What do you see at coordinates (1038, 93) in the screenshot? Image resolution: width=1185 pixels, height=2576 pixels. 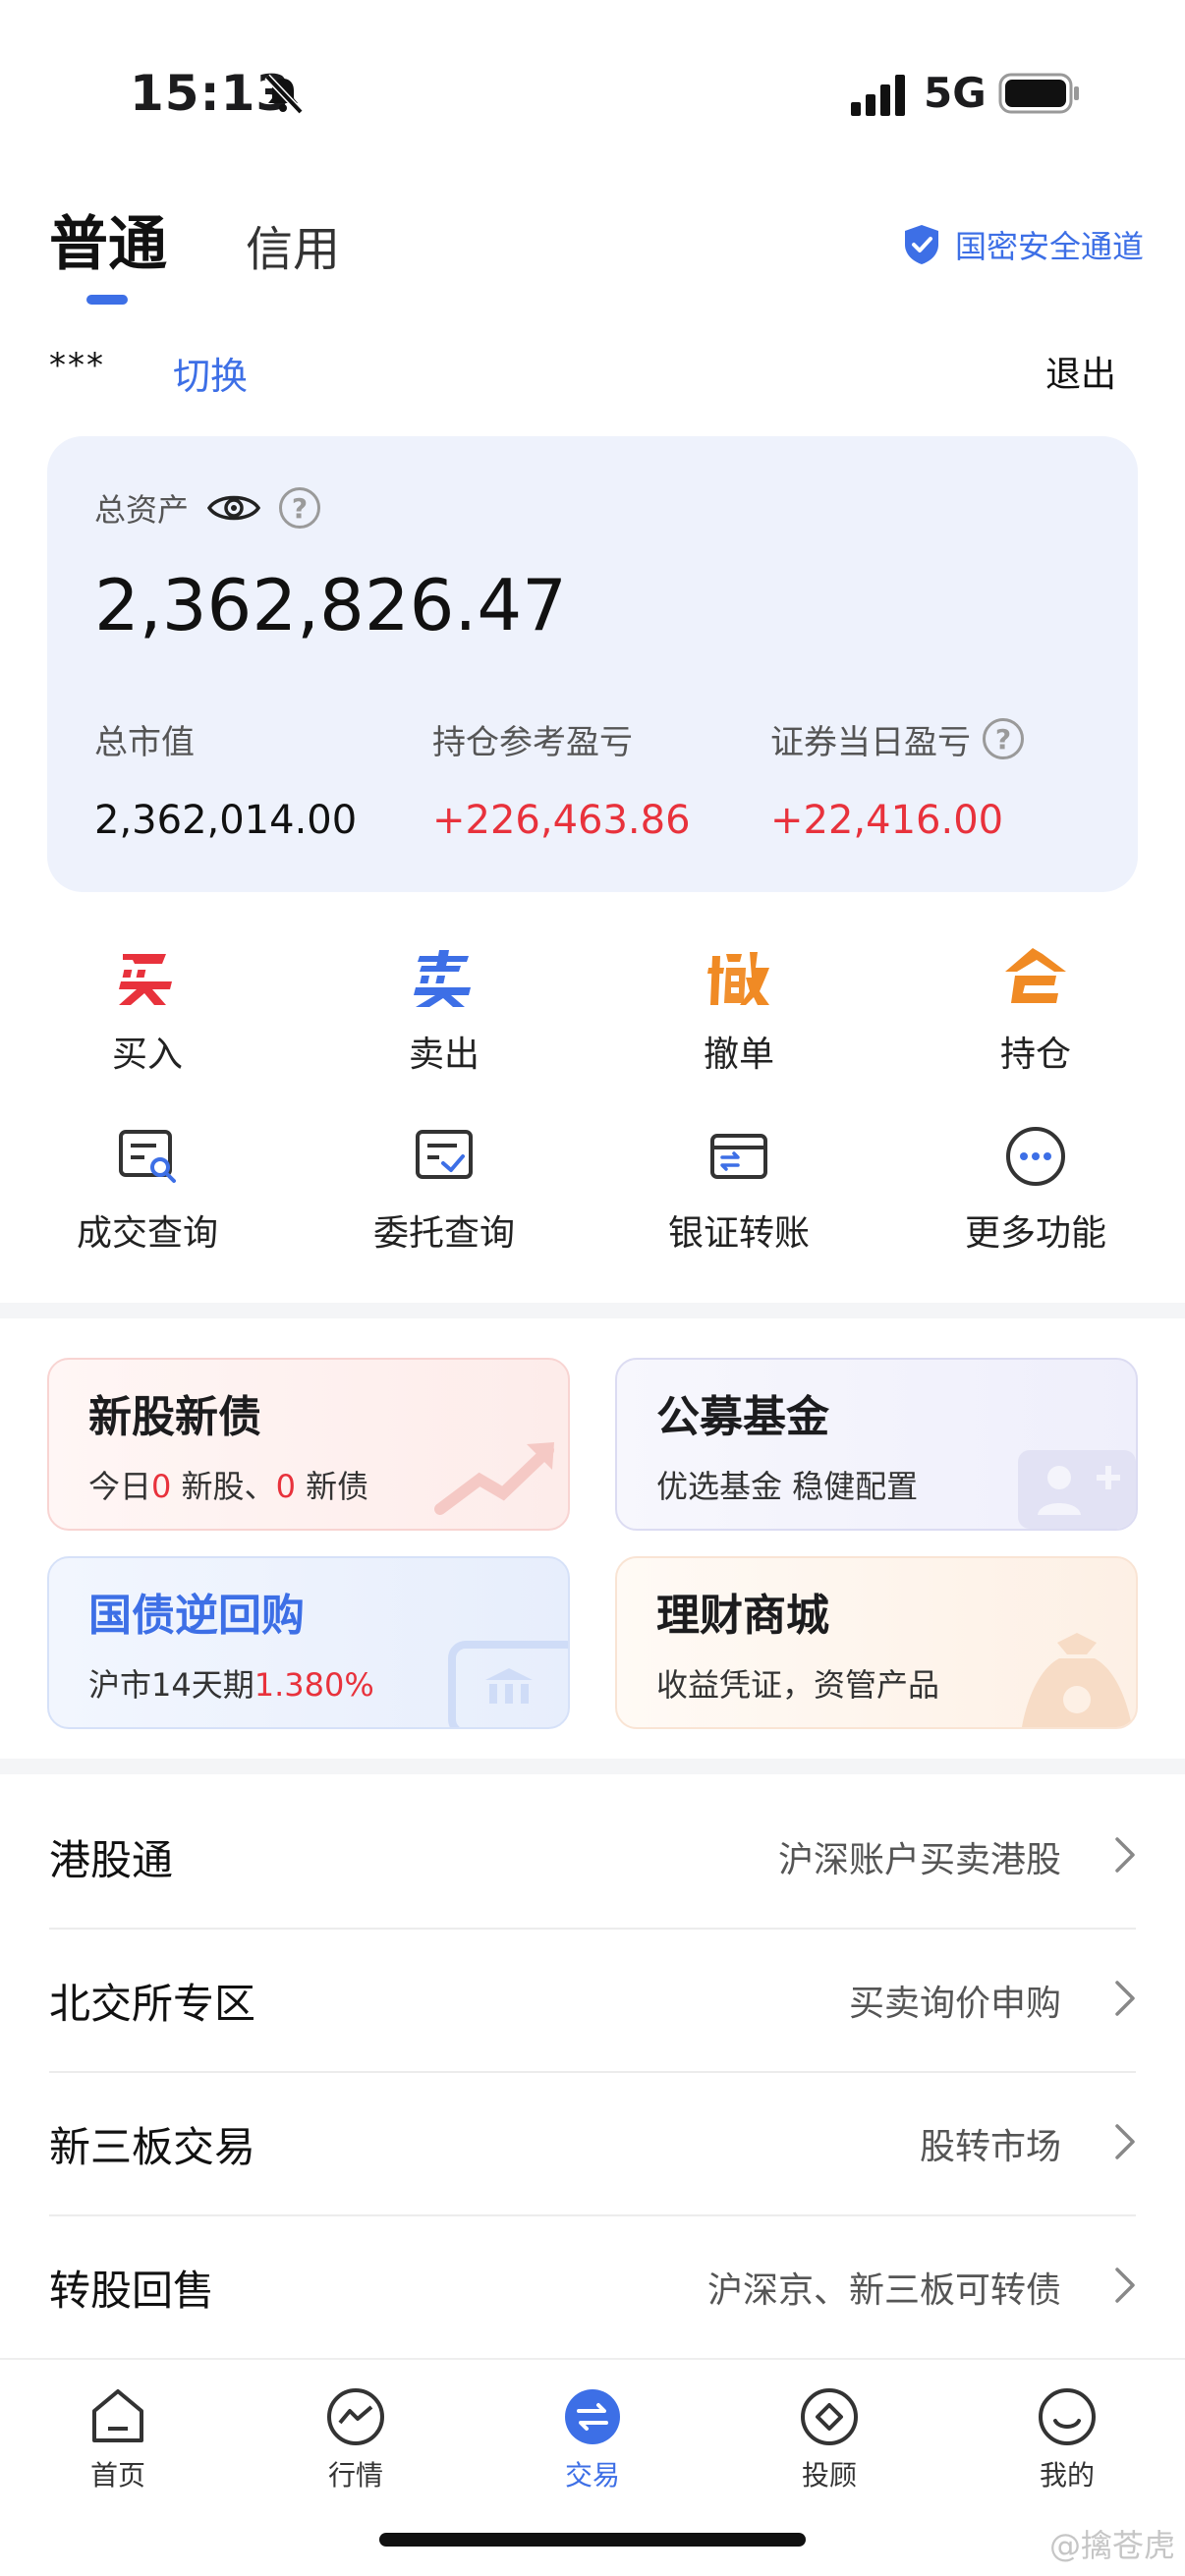 I see `battery-icon` at bounding box center [1038, 93].